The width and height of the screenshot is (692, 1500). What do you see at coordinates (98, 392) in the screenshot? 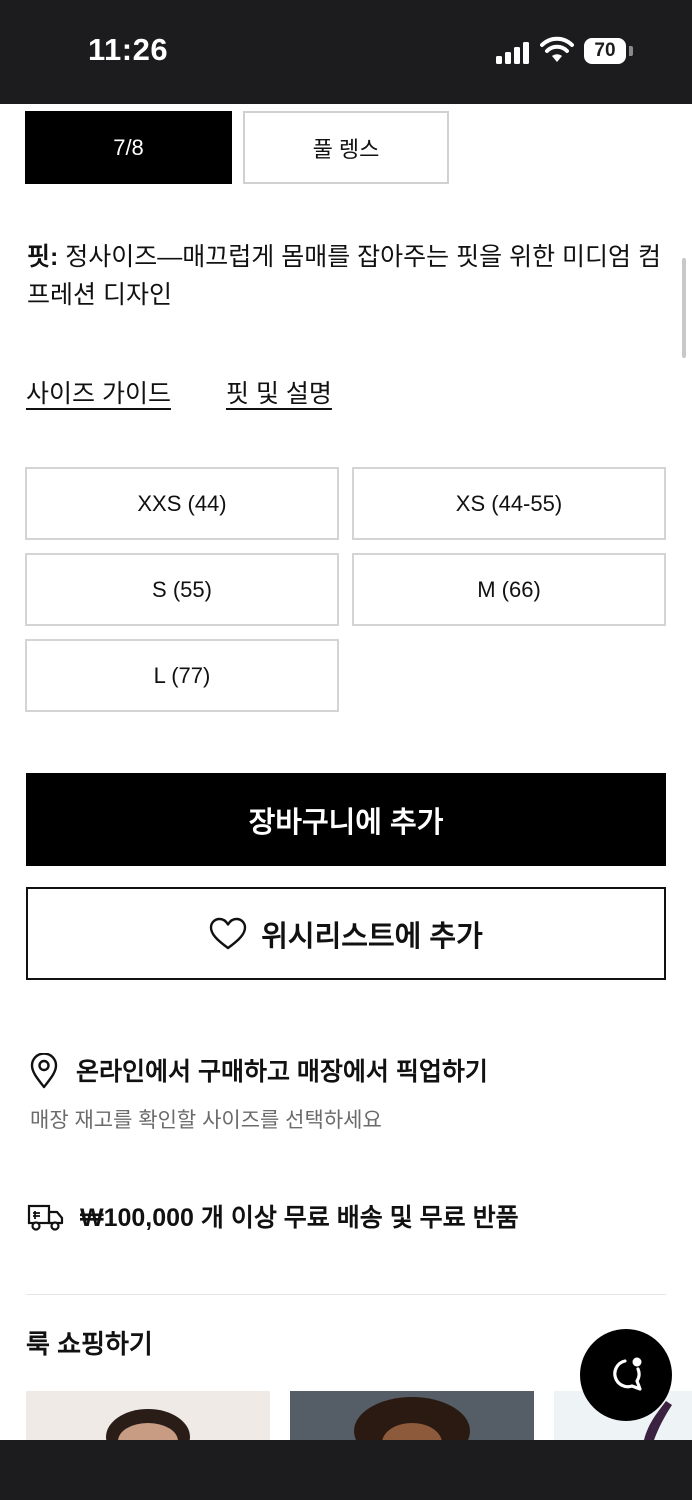
I see `size-guide-link: 사이즈 가이드` at bounding box center [98, 392].